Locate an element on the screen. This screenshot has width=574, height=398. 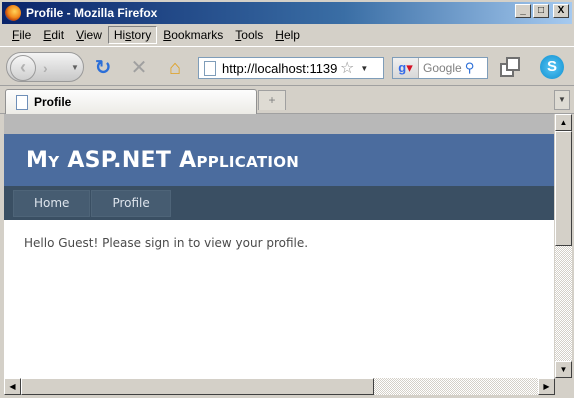
windows-addon-icon is located at coordinates (511, 68).